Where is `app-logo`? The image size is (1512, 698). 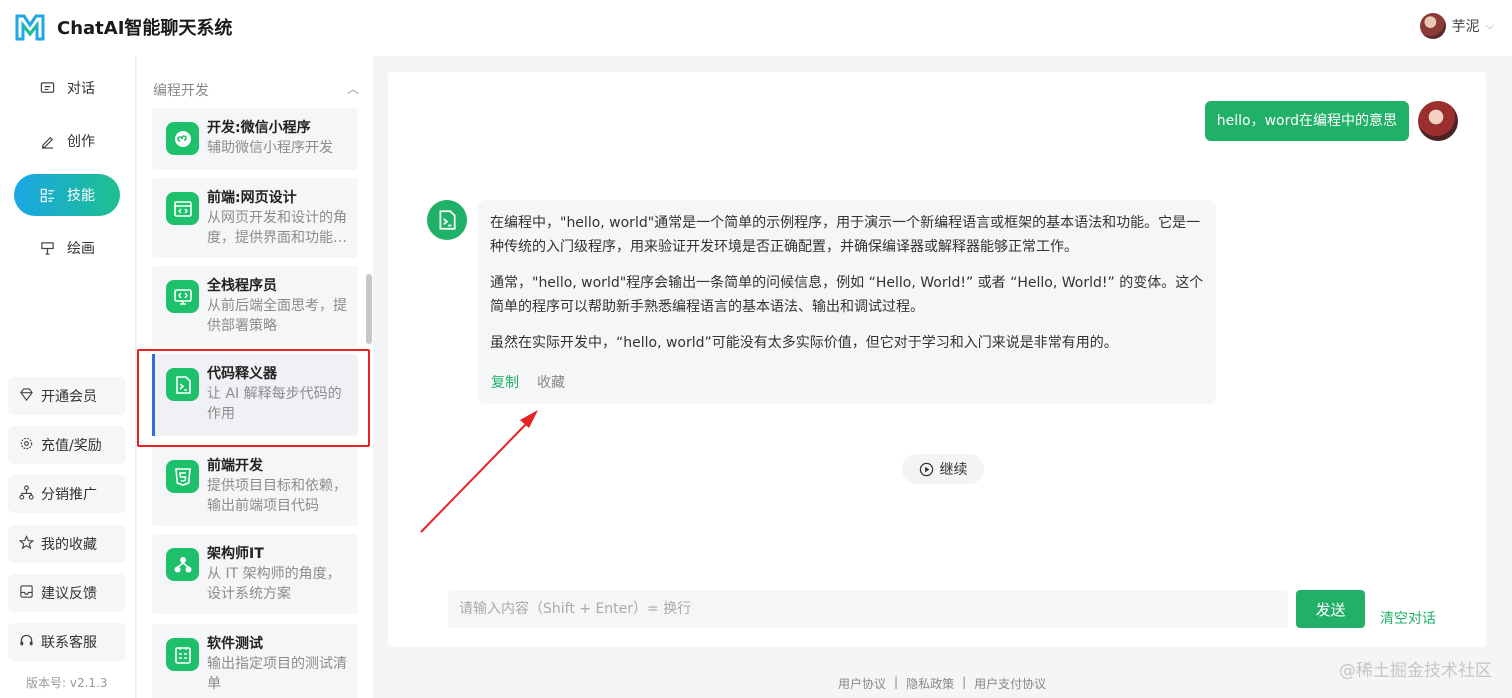 app-logo is located at coordinates (30, 27).